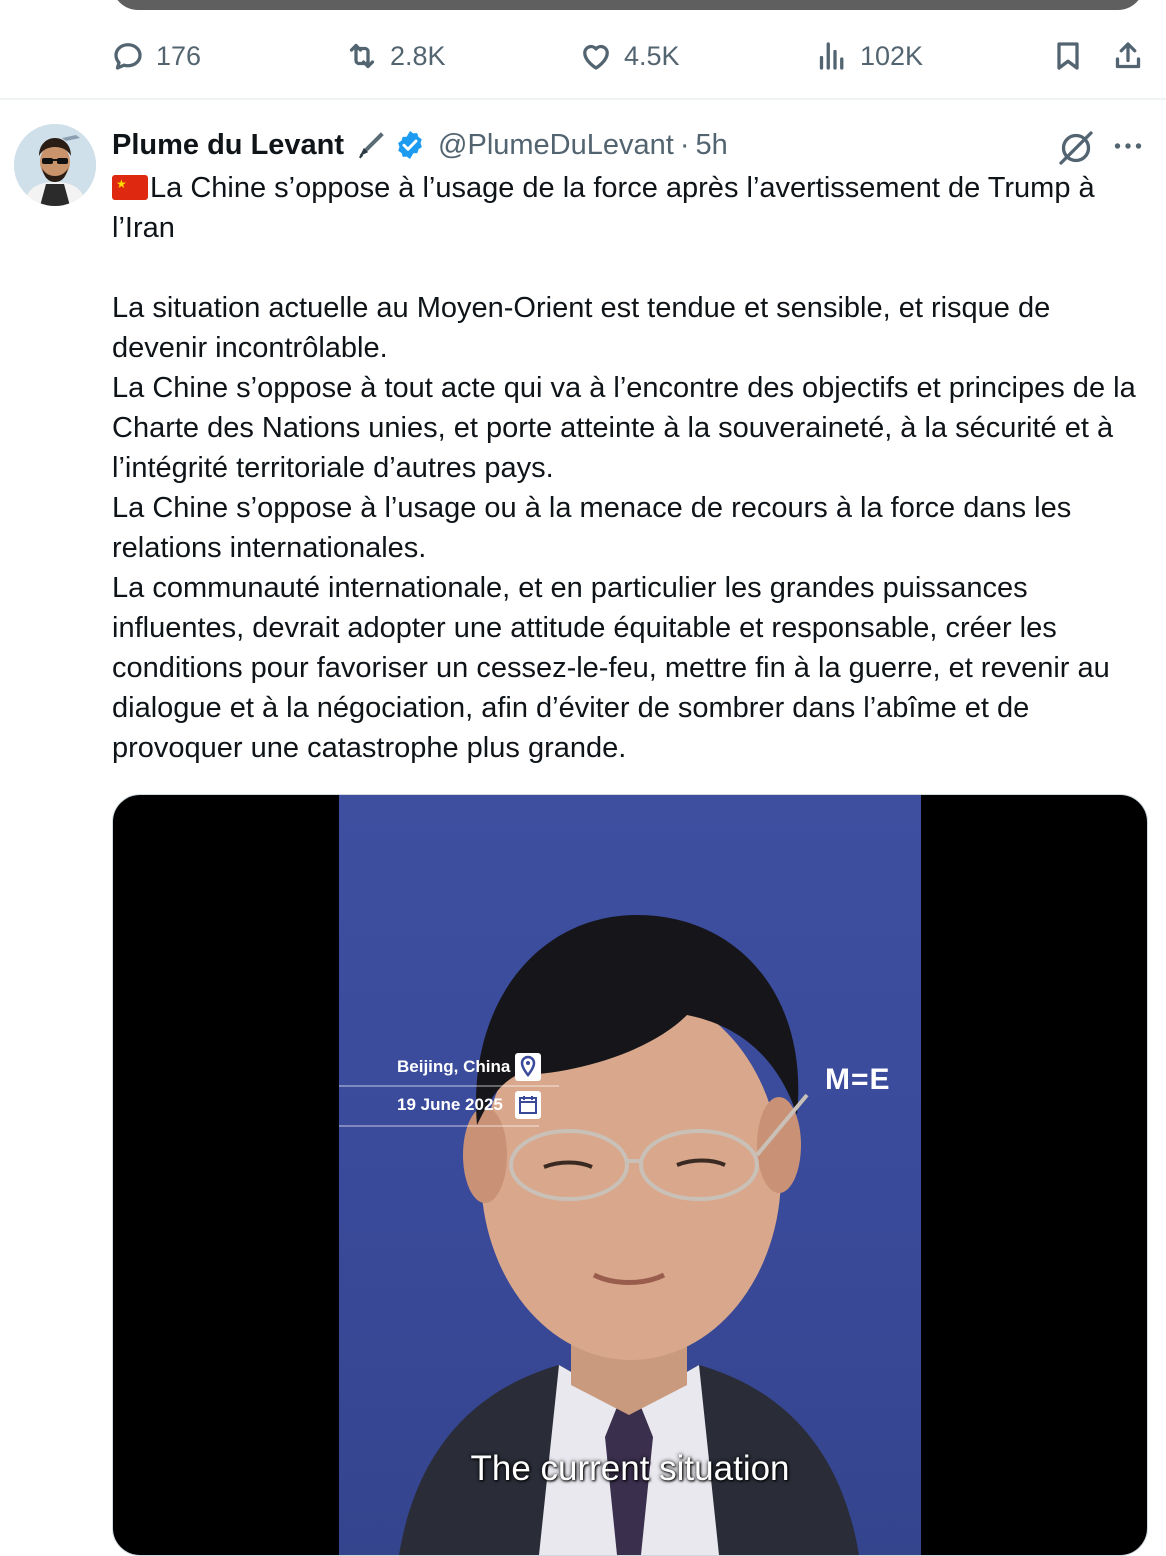  I want to click on mee-logo: M=E, so click(858, 1079).